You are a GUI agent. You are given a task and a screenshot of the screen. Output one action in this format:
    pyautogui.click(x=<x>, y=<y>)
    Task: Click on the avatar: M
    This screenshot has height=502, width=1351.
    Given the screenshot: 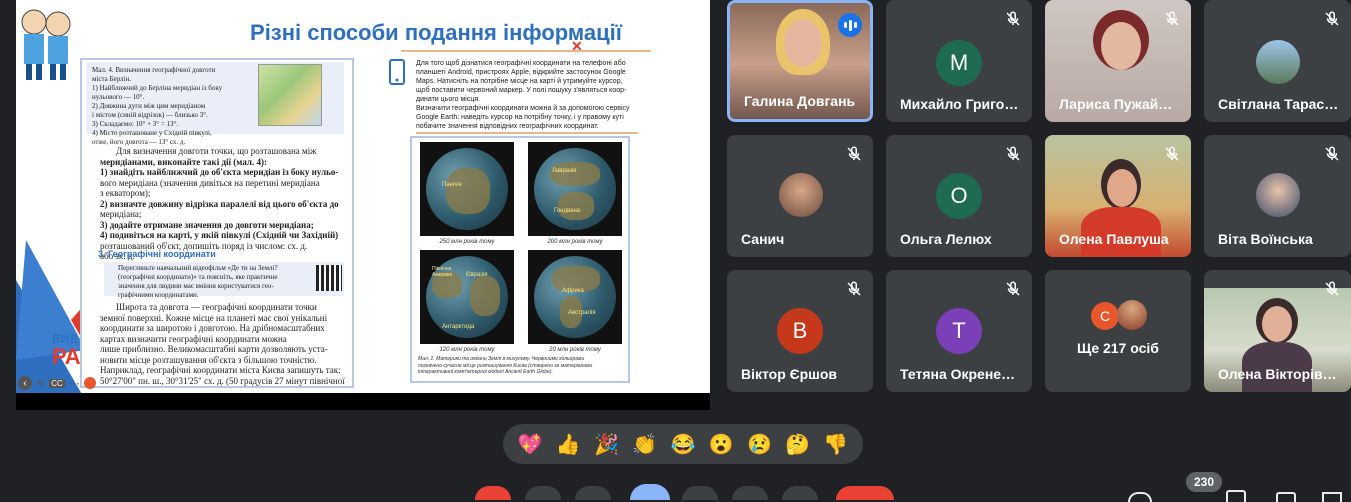 What is the action you would take?
    pyautogui.click(x=959, y=63)
    